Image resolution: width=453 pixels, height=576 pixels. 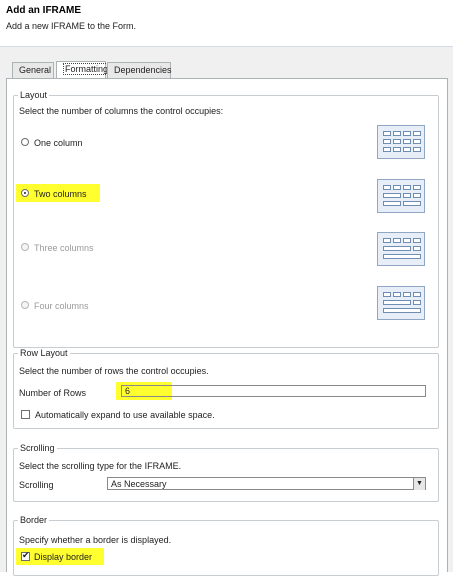 I want to click on border-legend: Border, so click(x=34, y=520).